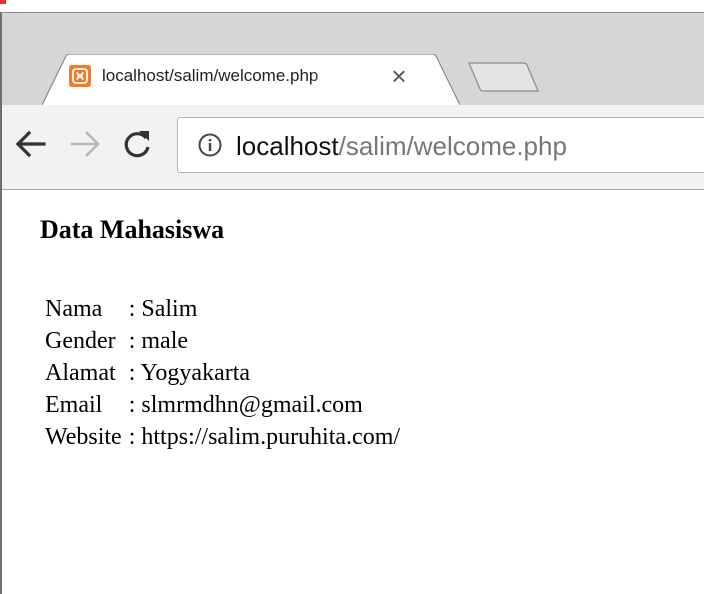 This screenshot has height=594, width=704. What do you see at coordinates (74, 309) in the screenshot?
I see `field-label: Nama` at bounding box center [74, 309].